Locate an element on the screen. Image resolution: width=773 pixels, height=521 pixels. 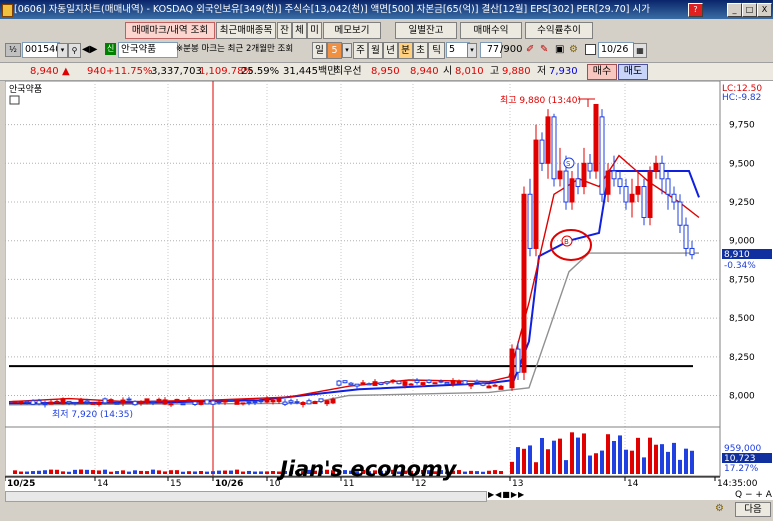
calendar-icon: ▦ is located at coordinates (640, 50).